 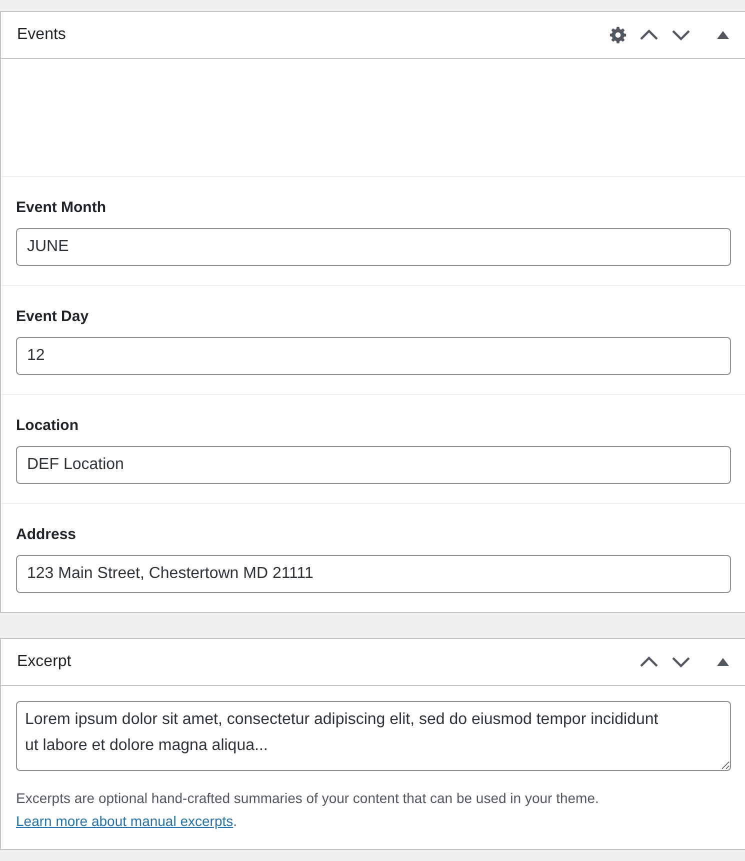 What do you see at coordinates (308, 810) in the screenshot?
I see `help-text: Excerpts are optional hand-crafted summaries of your content that can be used in your theme. Learn more about manual excerpts.` at bounding box center [308, 810].